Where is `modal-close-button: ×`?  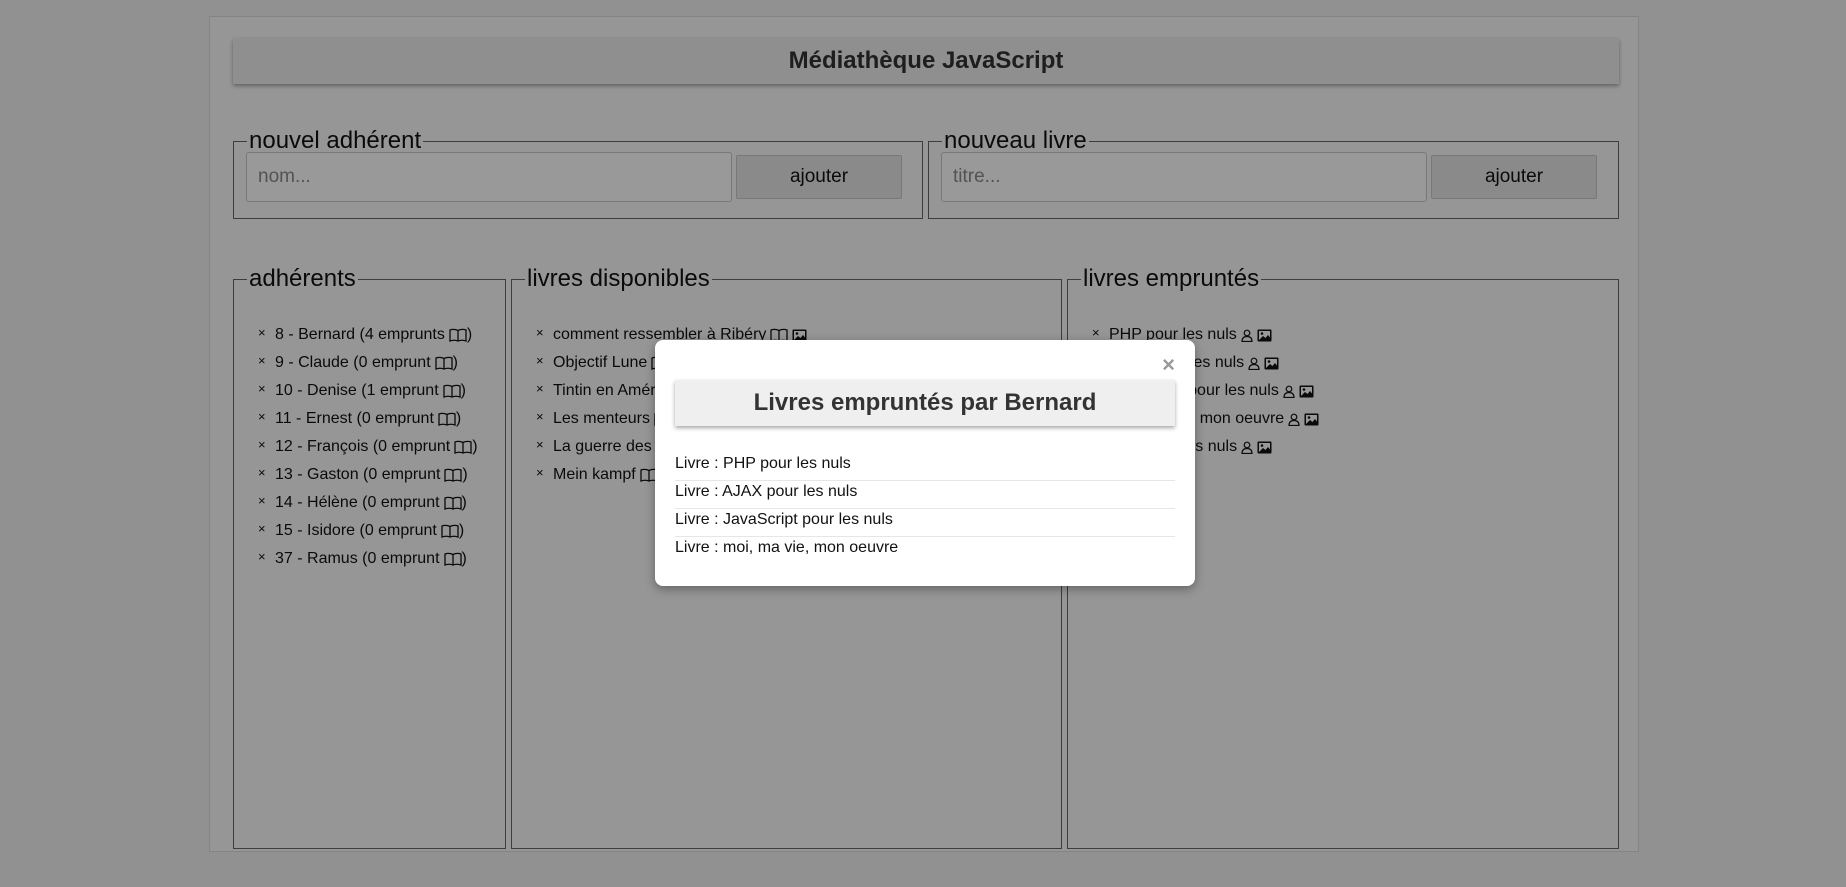 modal-close-button: × is located at coordinates (1168, 365).